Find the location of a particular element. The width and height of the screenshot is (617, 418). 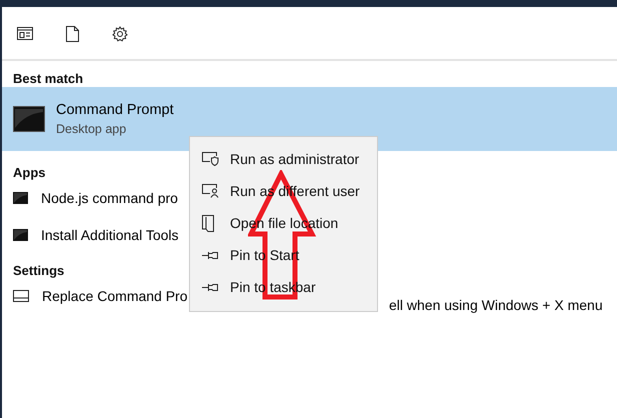

search-result: Node.js command pro is located at coordinates (92, 197).